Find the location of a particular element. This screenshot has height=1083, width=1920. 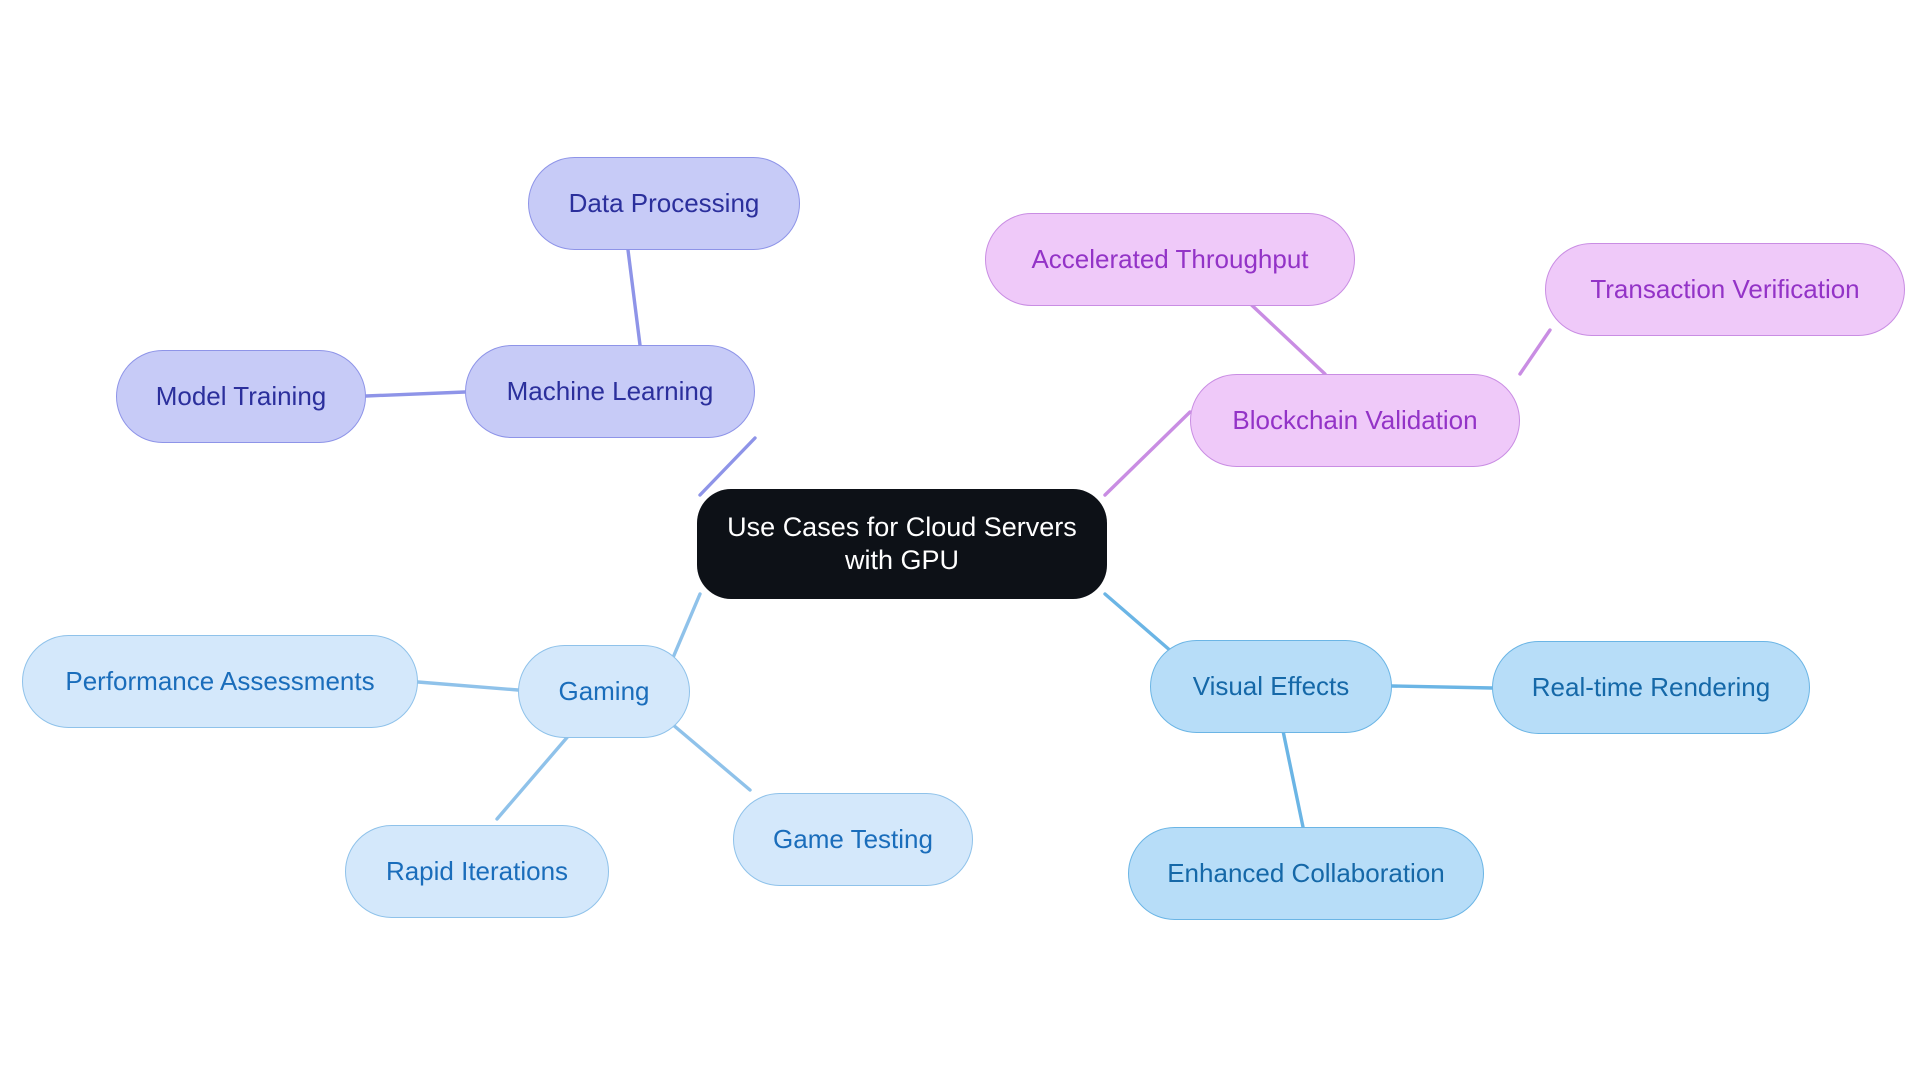

edge-gaming-rapid-iterations is located at coordinates (533, 776).